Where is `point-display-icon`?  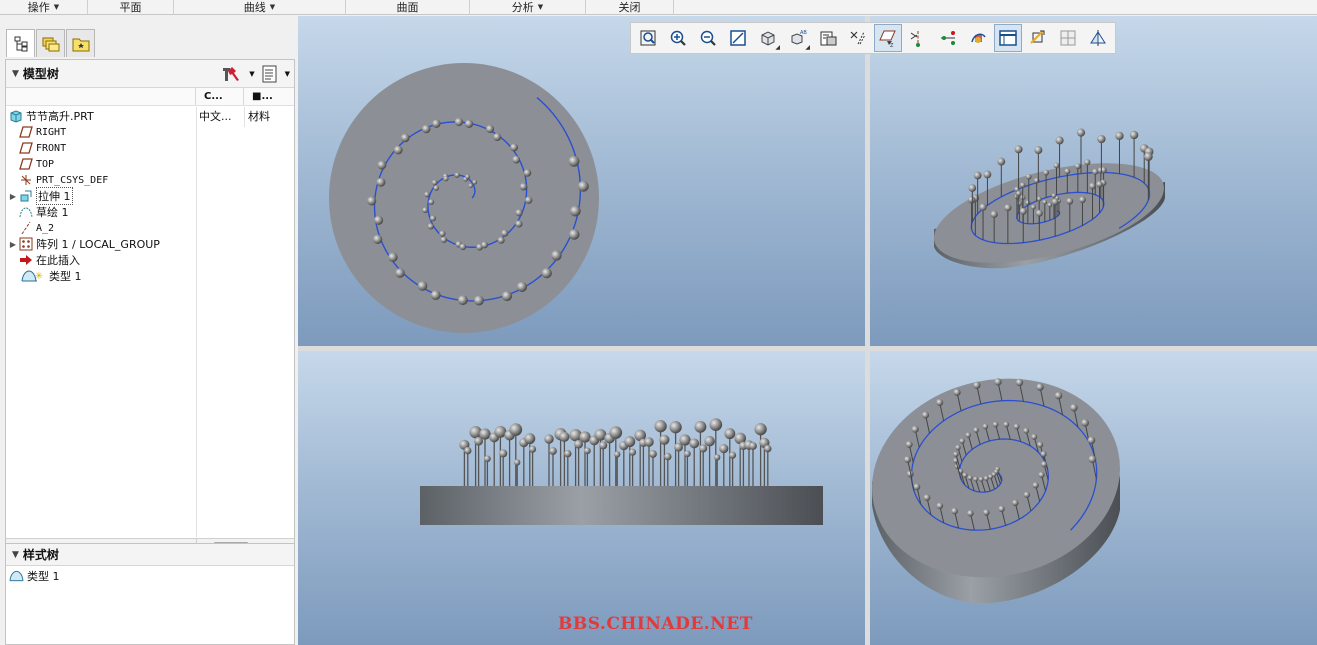 point-display-icon is located at coordinates (948, 38).